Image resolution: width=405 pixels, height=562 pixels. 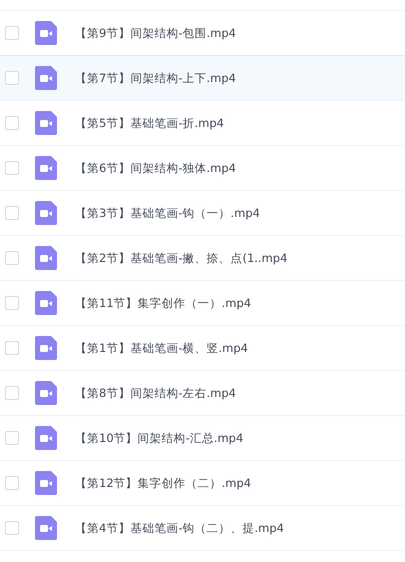 I want to click on file-name: 【第7节】间架结构-上下.mp4, so click(x=155, y=78).